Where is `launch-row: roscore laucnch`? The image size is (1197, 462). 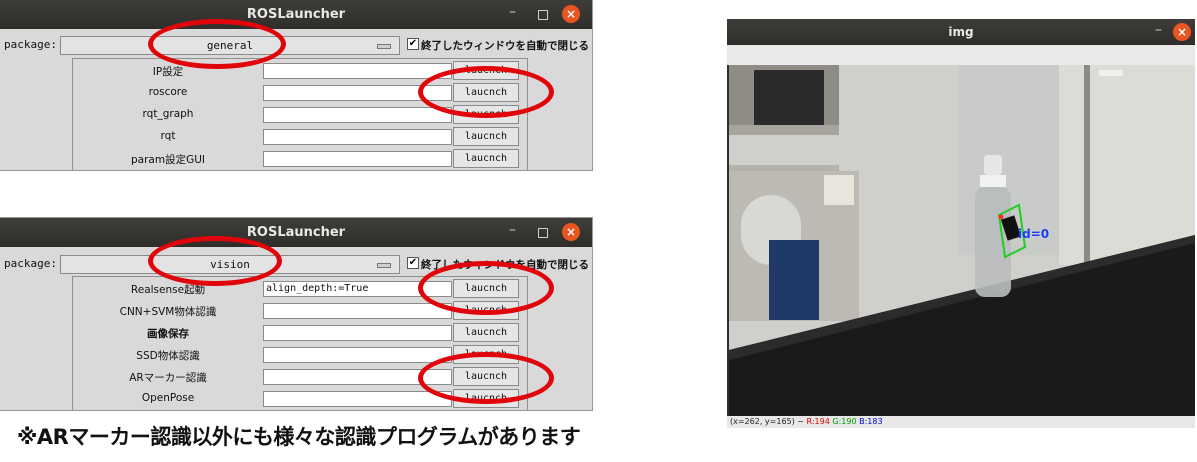
launch-row: roscore laucnch is located at coordinates (300, 92).